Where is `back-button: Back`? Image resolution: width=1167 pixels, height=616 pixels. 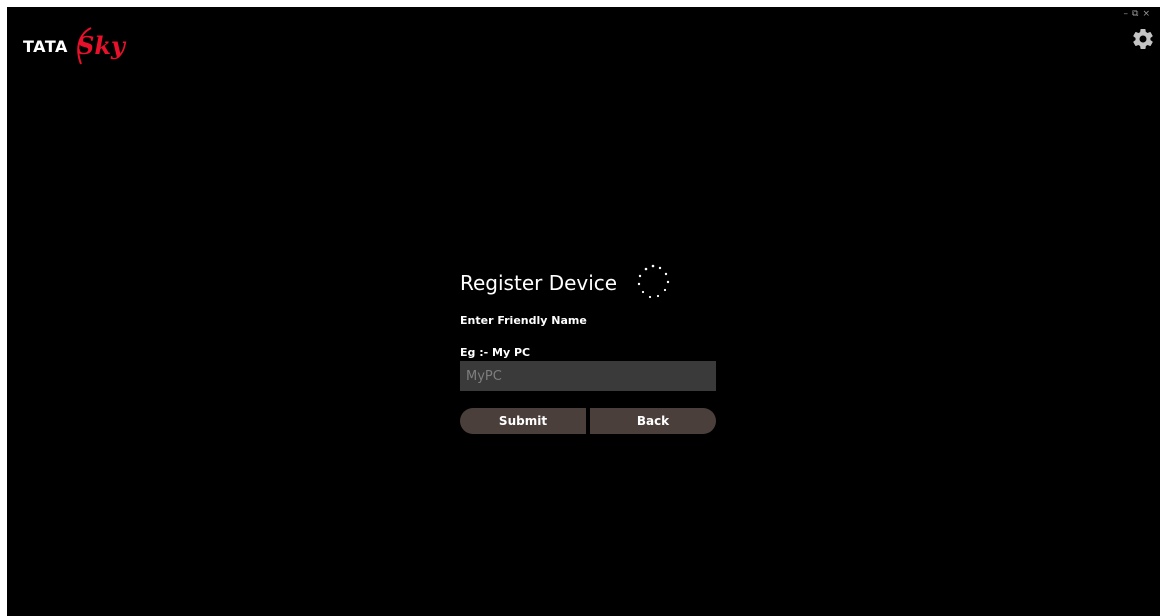
back-button: Back is located at coordinates (653, 421).